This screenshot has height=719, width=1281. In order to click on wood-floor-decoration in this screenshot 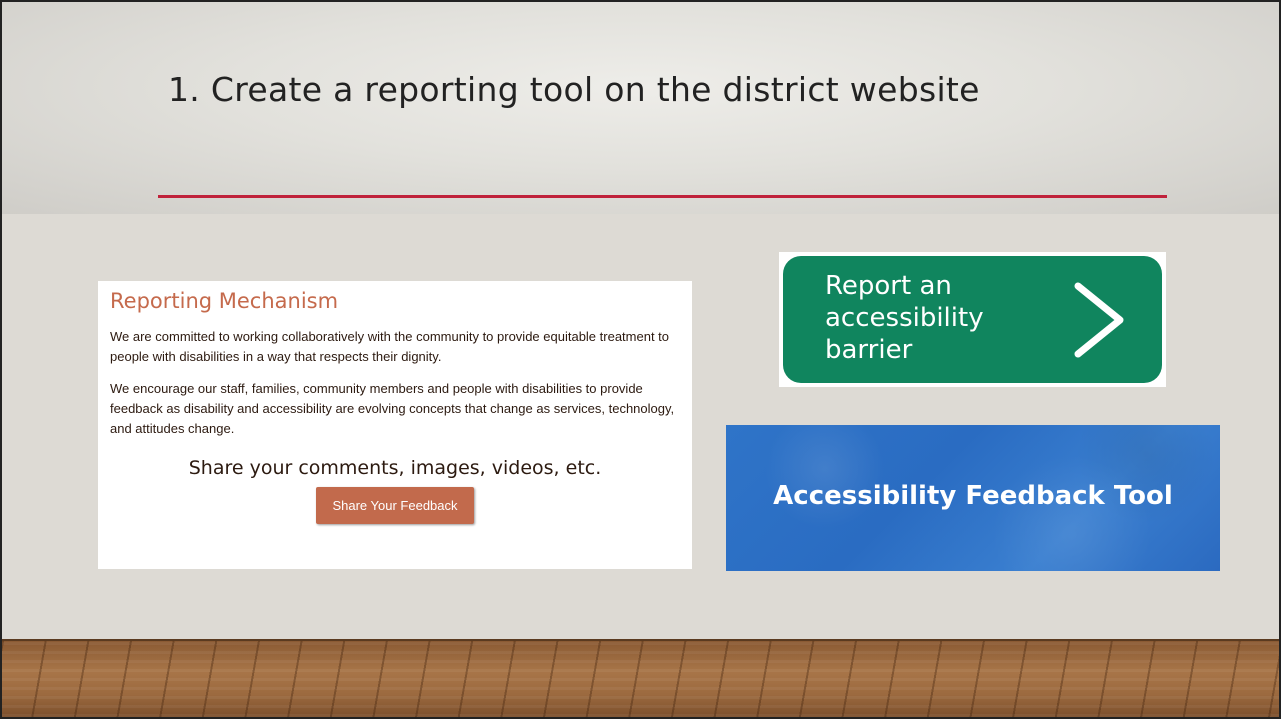, I will do `click(640, 678)`.